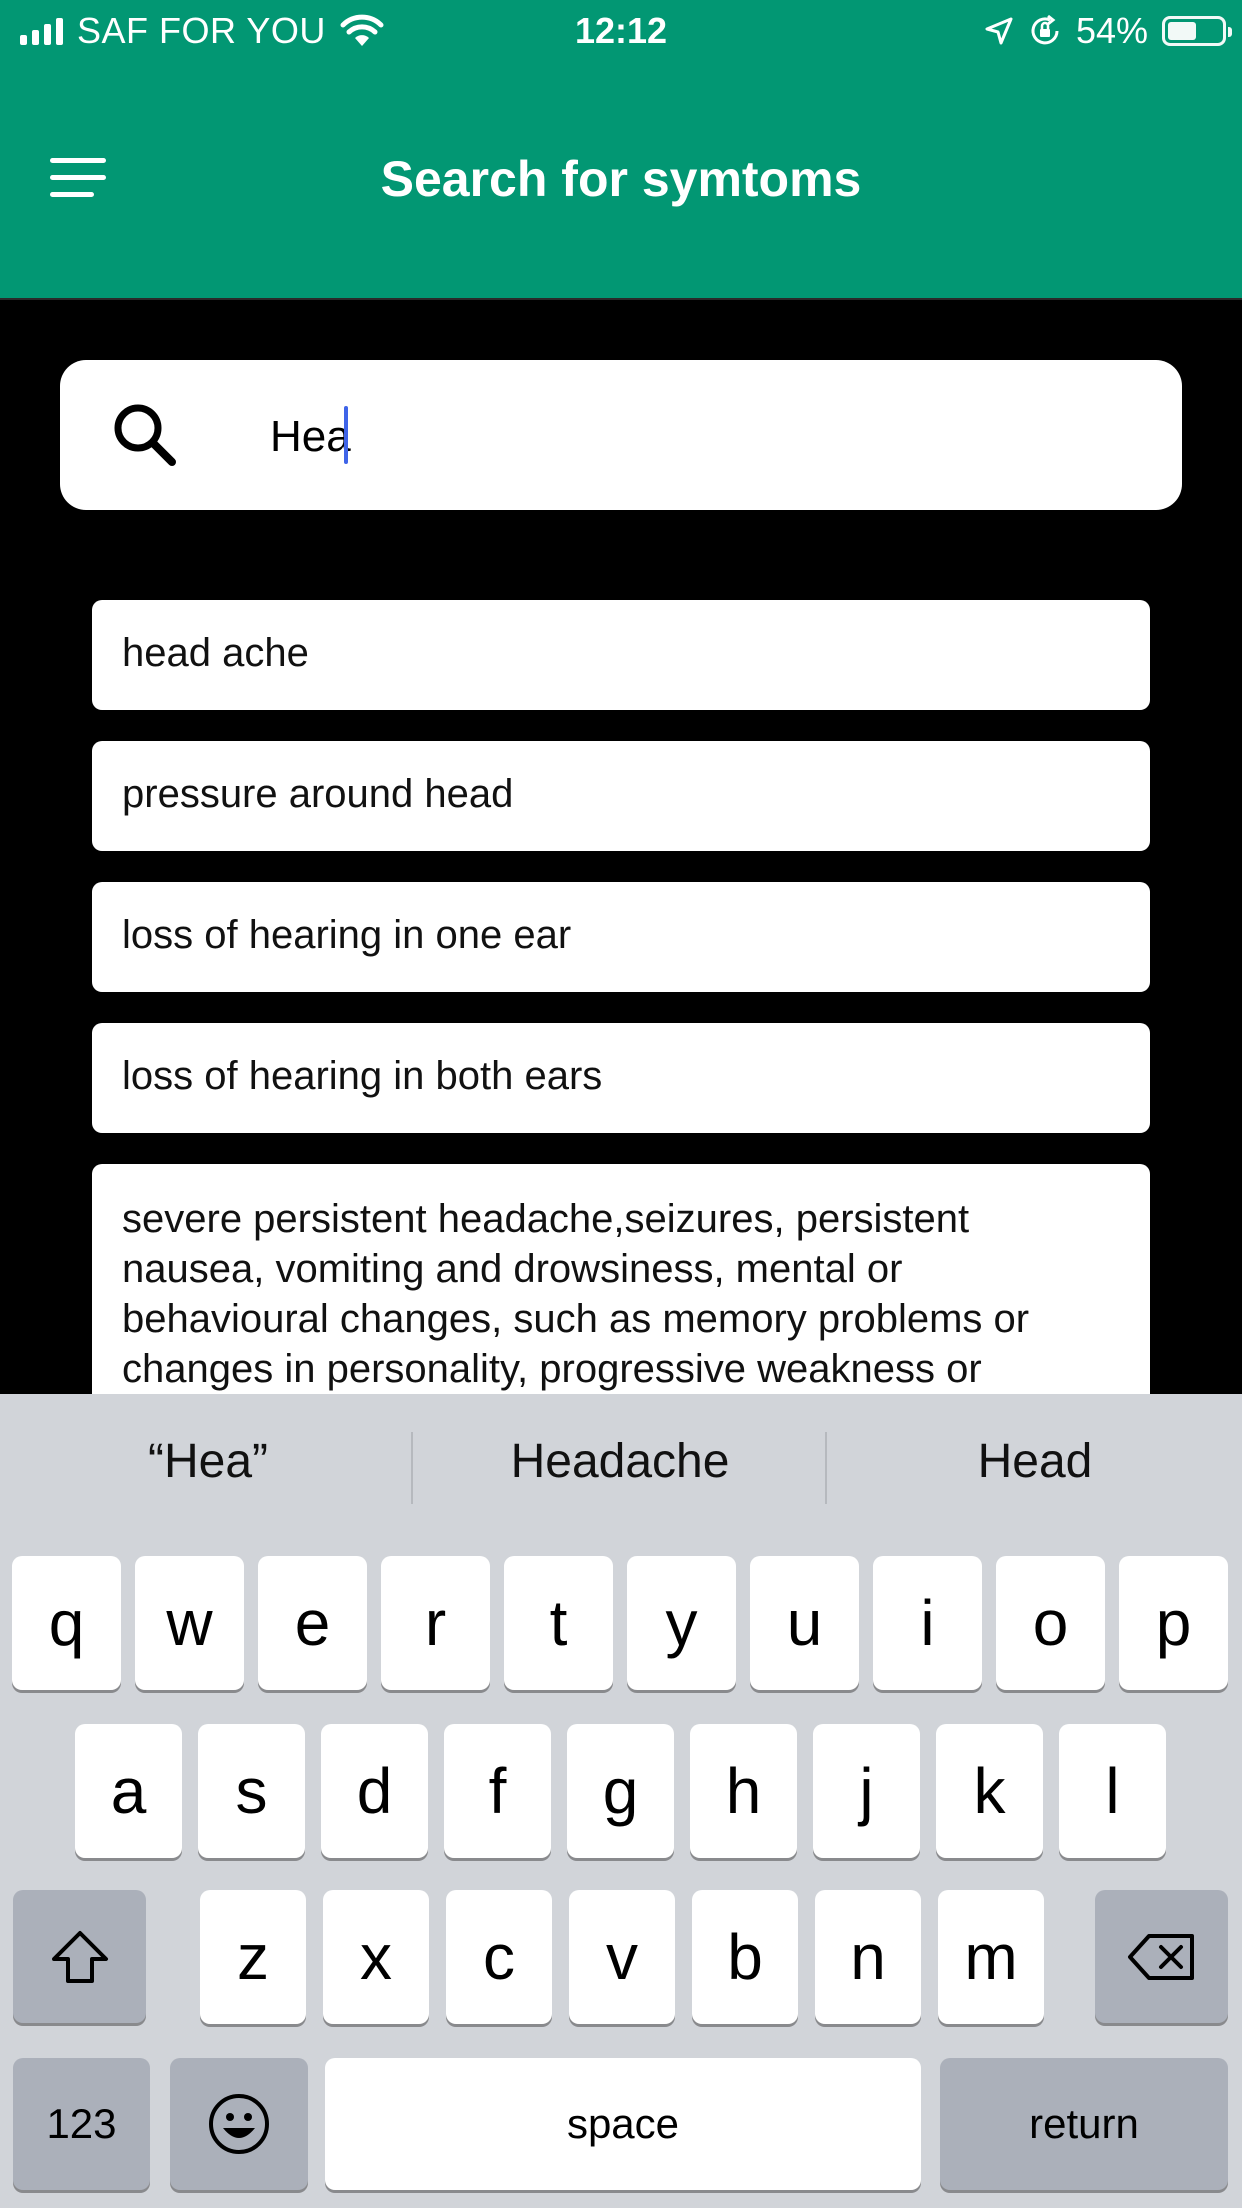 The image size is (1242, 2208). Describe the element at coordinates (310, 437) in the screenshot. I see `search-input: Hea` at that location.